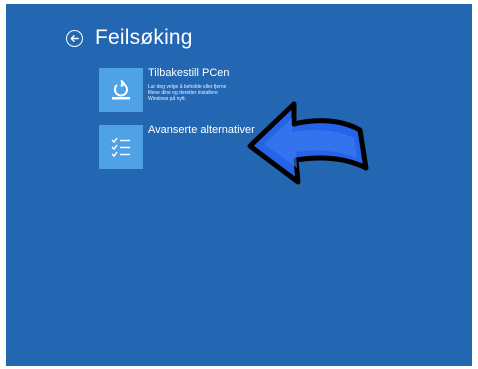 This screenshot has height=369, width=478. I want to click on pointer-arrow-icon, so click(308, 143).